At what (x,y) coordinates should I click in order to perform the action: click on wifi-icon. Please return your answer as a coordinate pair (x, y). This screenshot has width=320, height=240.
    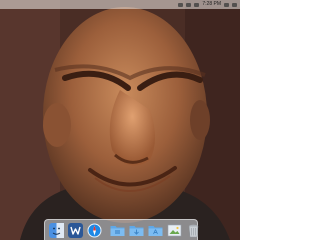
    Looking at the image, I should click on (189, 4).